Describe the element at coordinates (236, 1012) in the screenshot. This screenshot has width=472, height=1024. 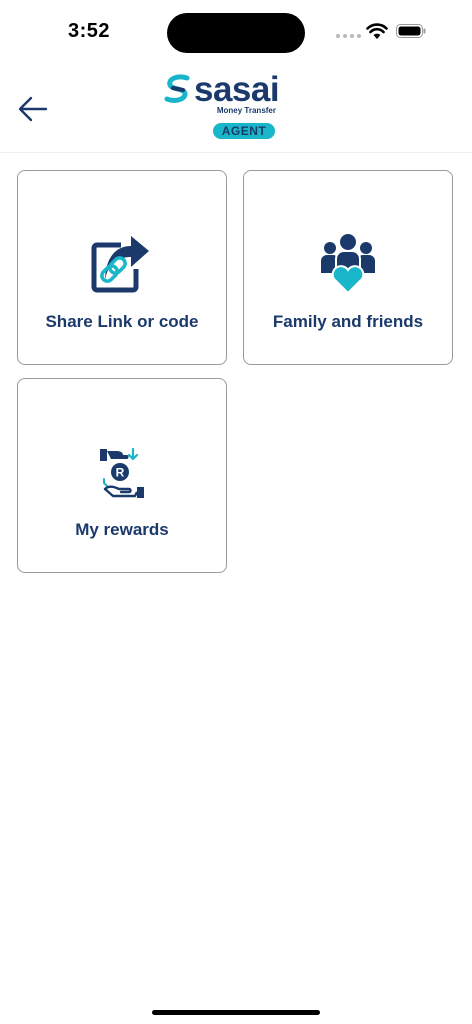
I see `home-indicator` at that location.